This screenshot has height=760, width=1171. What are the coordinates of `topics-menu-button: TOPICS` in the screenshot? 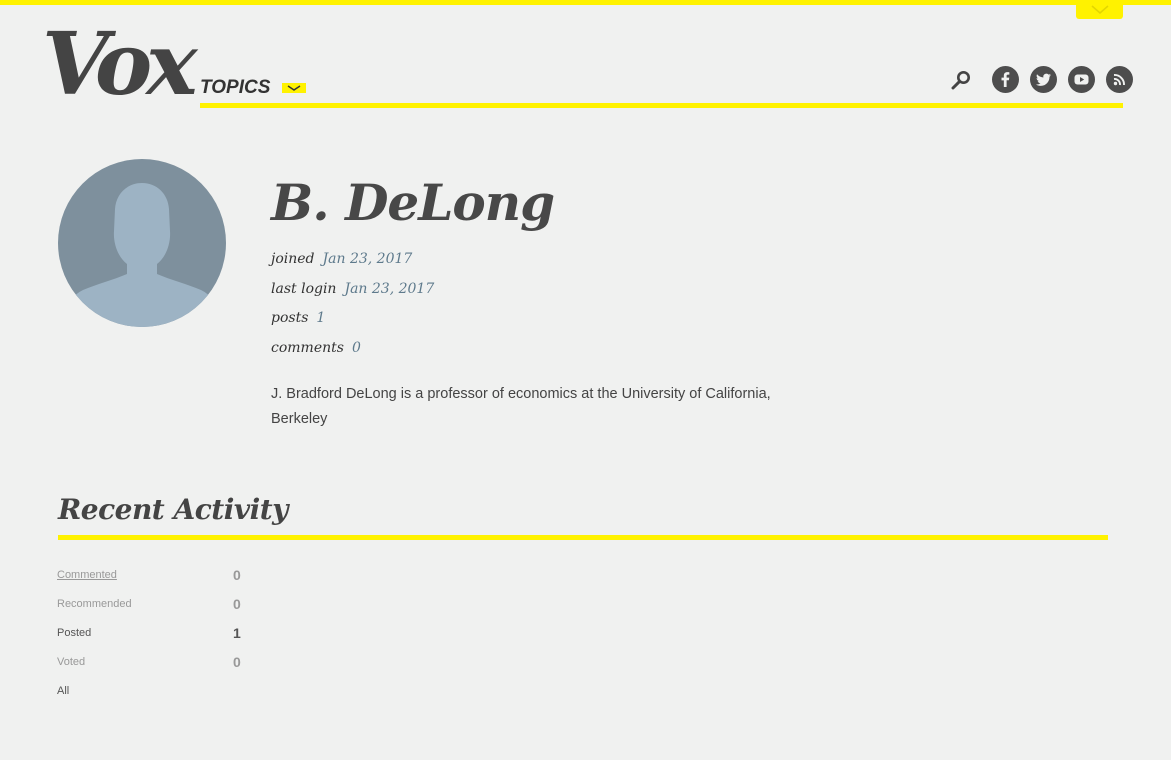 It's located at (253, 88).